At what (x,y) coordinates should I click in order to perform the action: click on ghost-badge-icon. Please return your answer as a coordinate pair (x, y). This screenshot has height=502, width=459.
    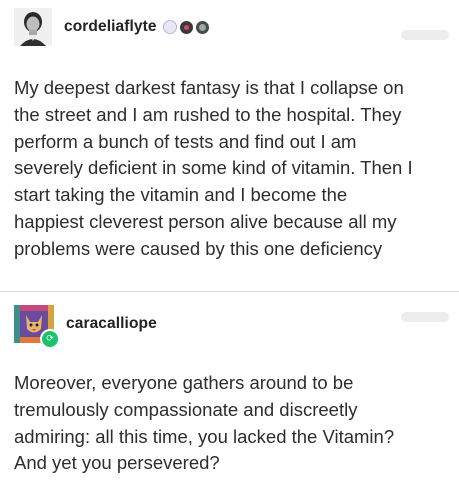
    Looking at the image, I should click on (169, 27).